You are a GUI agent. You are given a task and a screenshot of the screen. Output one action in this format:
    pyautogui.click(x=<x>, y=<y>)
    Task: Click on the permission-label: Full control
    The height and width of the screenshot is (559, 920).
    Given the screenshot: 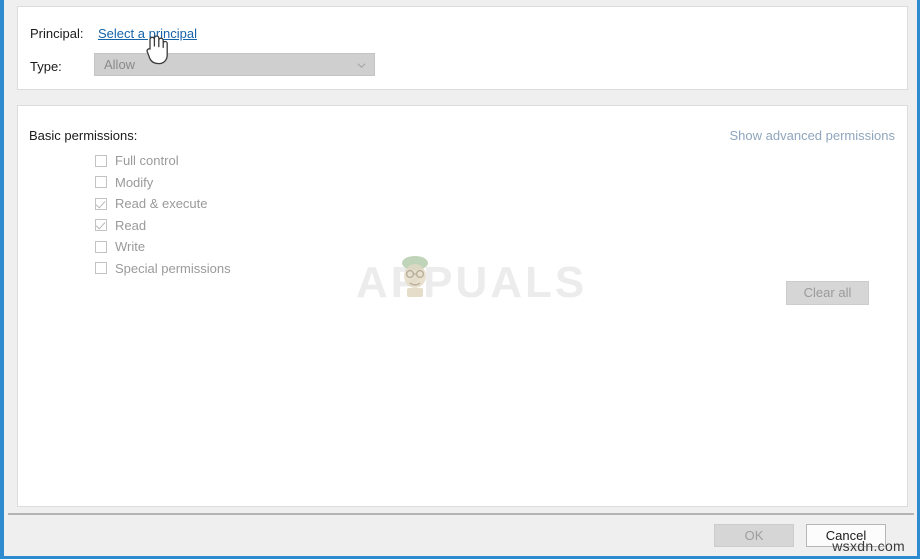 What is the action you would take?
    pyautogui.click(x=147, y=161)
    